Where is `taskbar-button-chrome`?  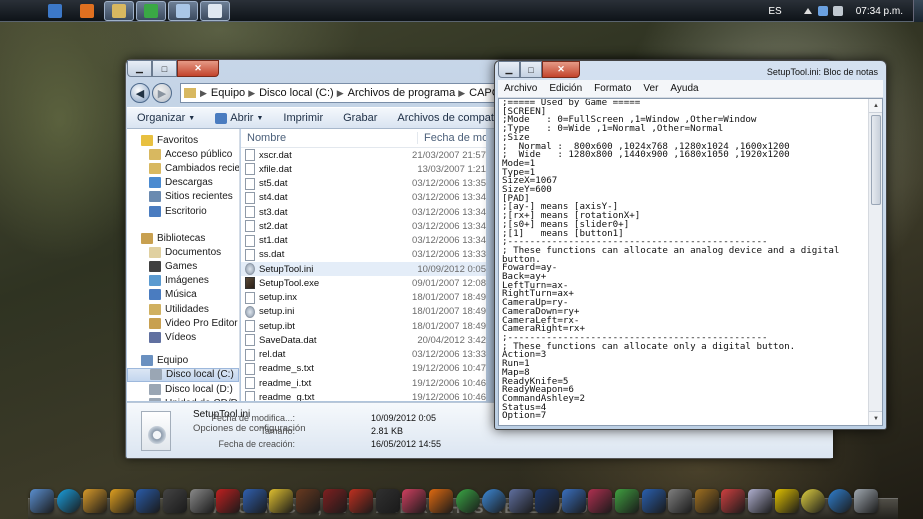
taskbar-button-chrome is located at coordinates (151, 10).